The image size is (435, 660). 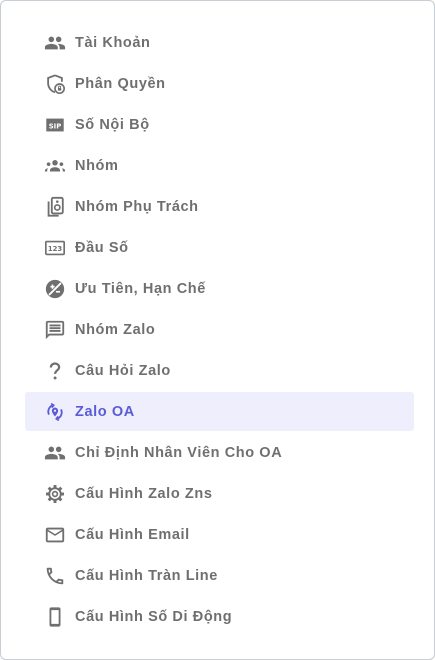 I want to click on speaker-group-icon, so click(x=55, y=207).